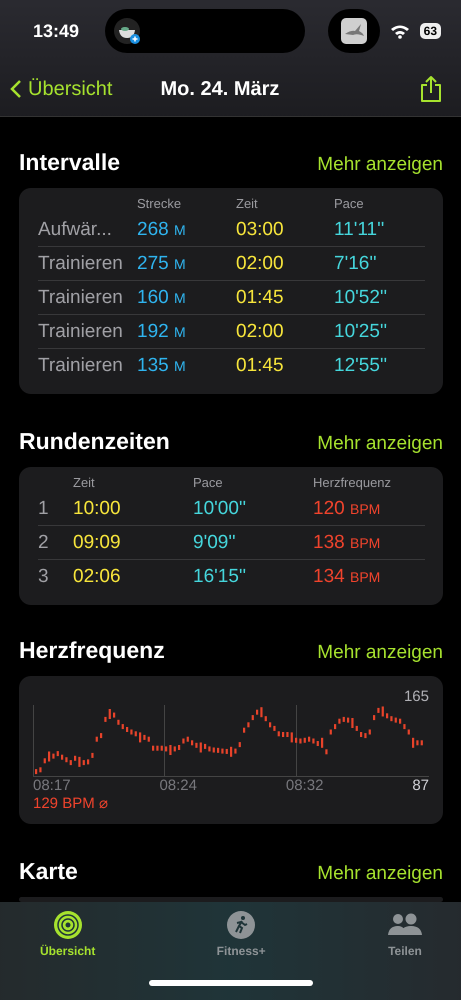  I want to click on runner-icon, so click(241, 925).